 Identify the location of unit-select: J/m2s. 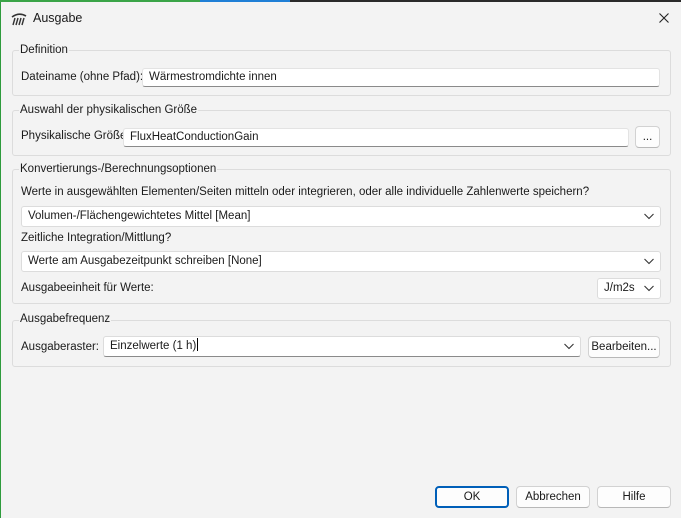
(629, 288).